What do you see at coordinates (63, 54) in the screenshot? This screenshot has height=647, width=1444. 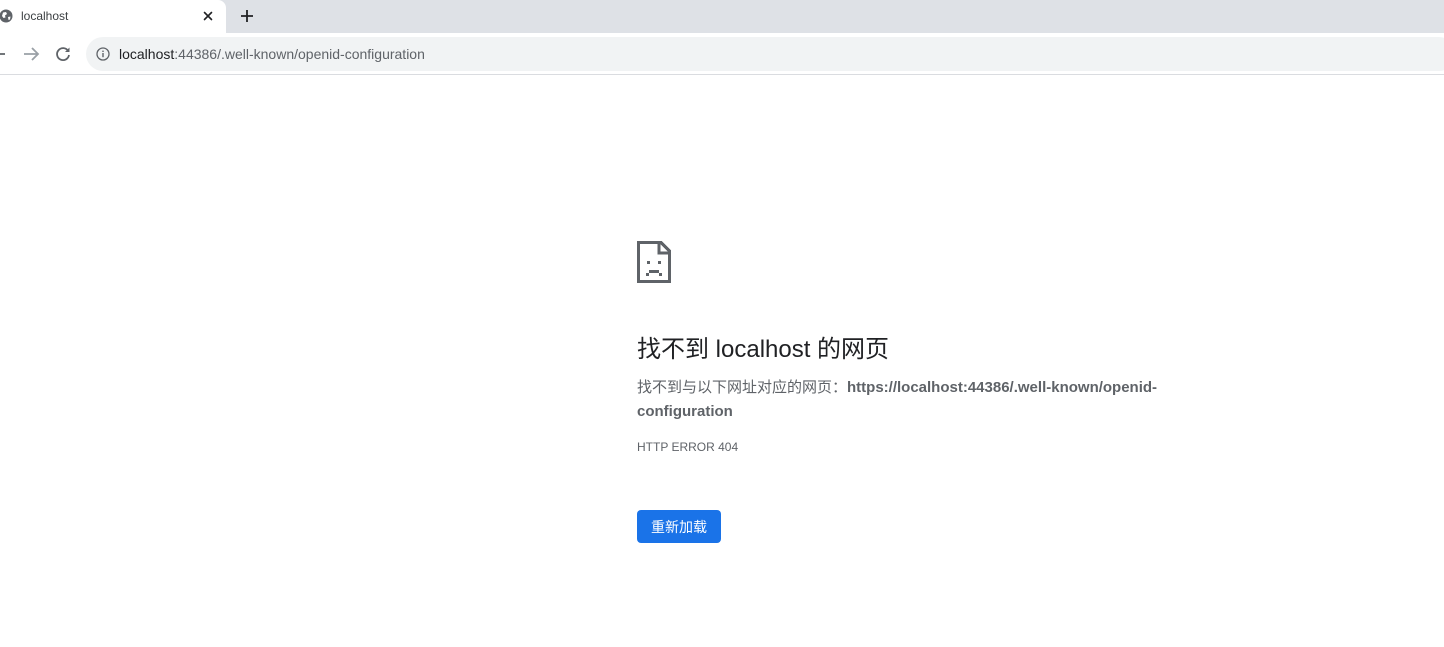 I see `reload-icon` at bounding box center [63, 54].